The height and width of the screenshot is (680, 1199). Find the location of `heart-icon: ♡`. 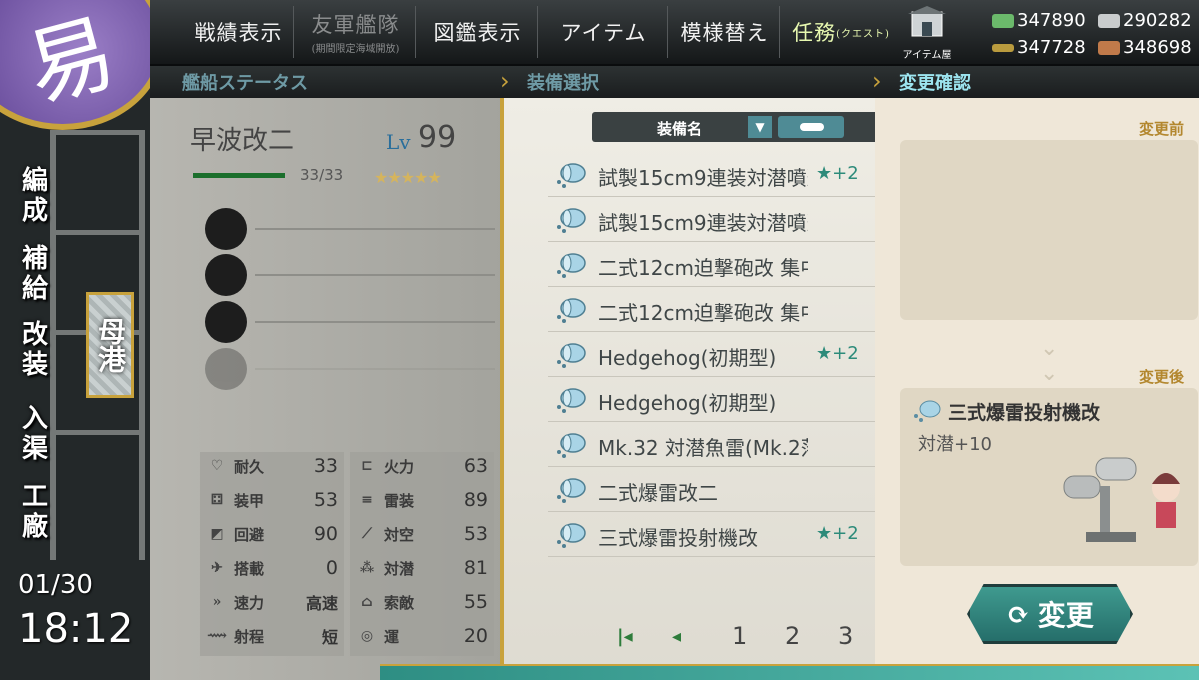

heart-icon: ♡ is located at coordinates (217, 466).